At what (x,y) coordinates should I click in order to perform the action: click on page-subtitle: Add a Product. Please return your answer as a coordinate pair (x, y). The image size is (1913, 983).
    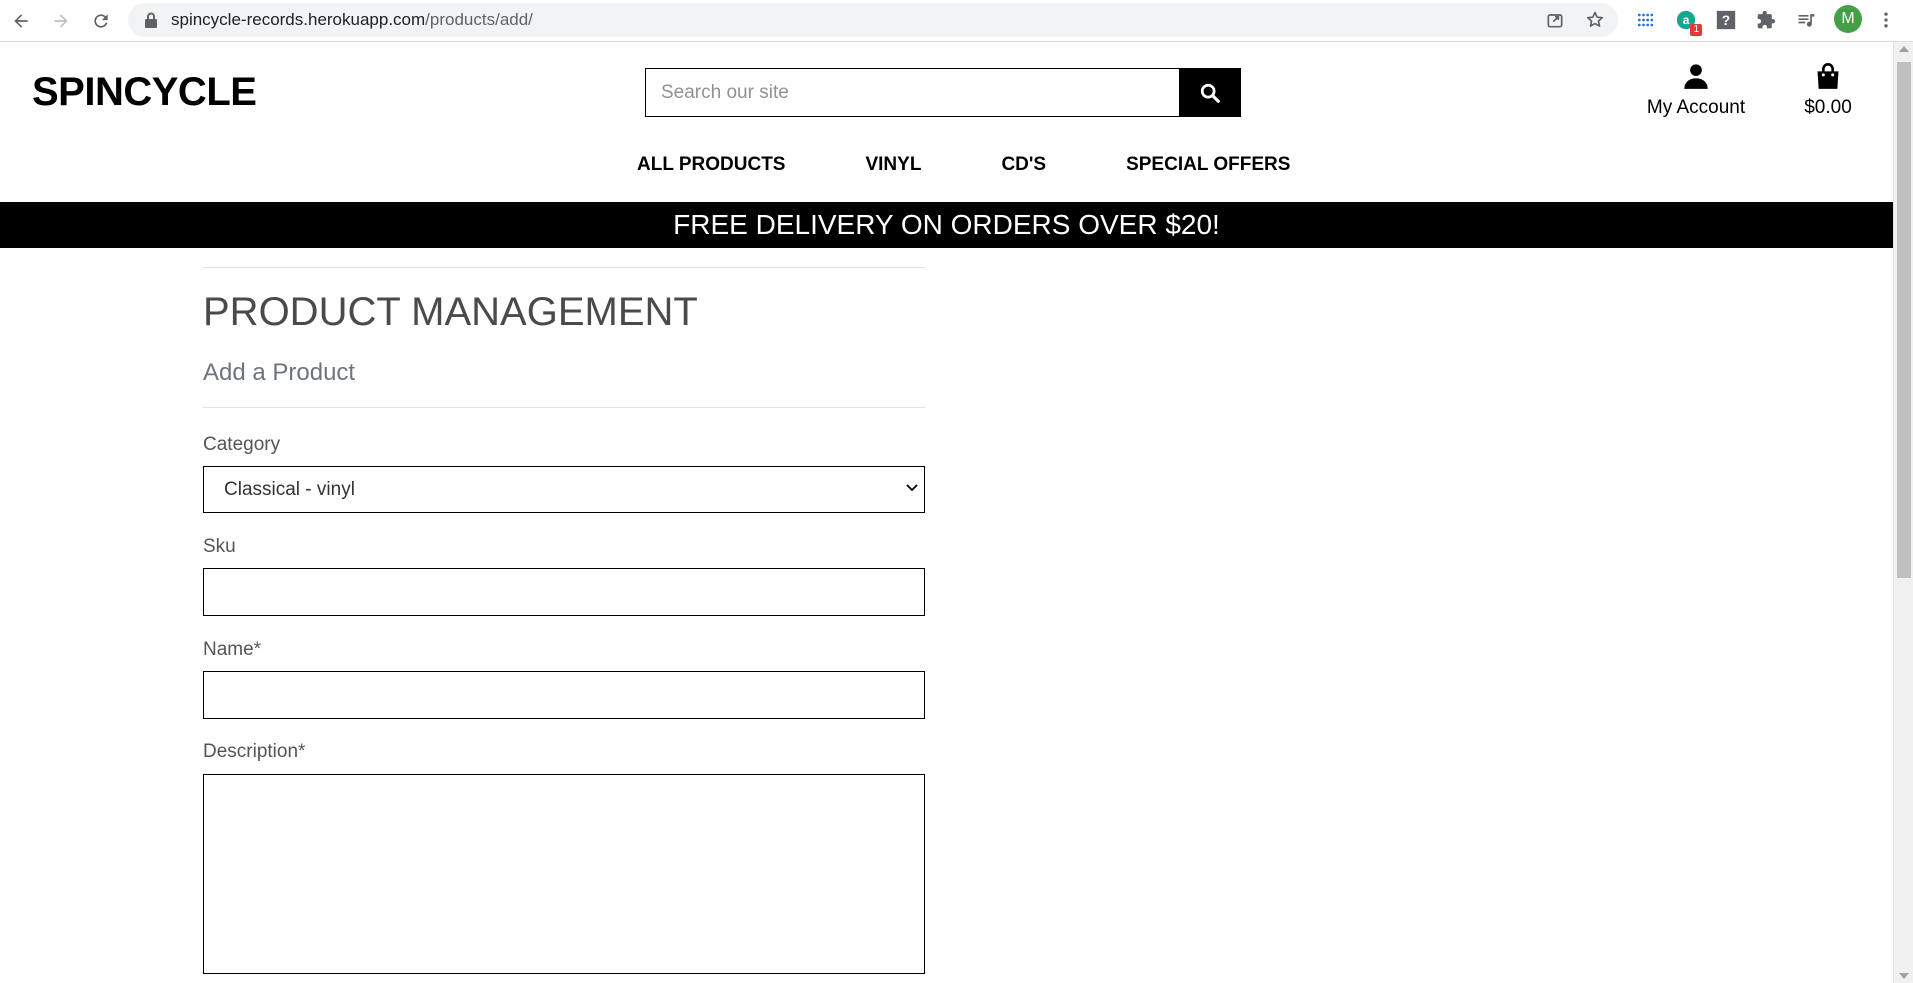
    Looking at the image, I should click on (279, 372).